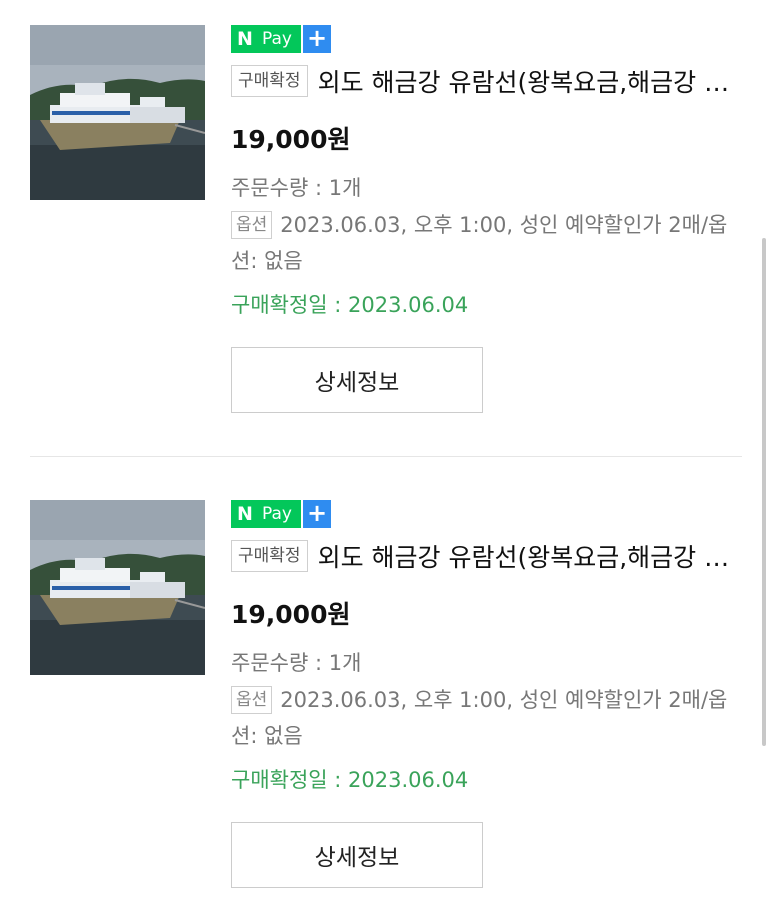 This screenshot has width=773, height=919. I want to click on divider, so click(386, 456).